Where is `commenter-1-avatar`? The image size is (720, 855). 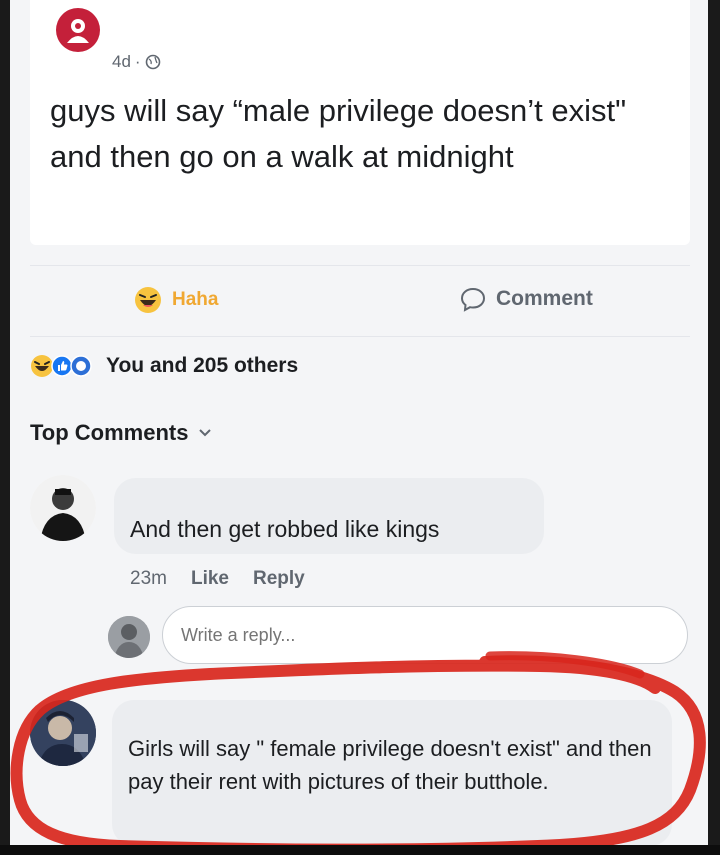 commenter-1-avatar is located at coordinates (63, 508).